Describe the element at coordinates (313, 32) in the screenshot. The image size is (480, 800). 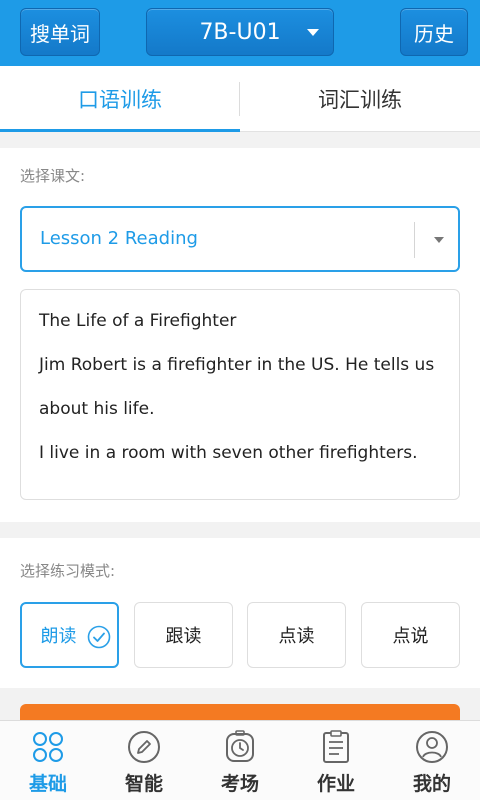
I see `chevron-down-icon` at that location.